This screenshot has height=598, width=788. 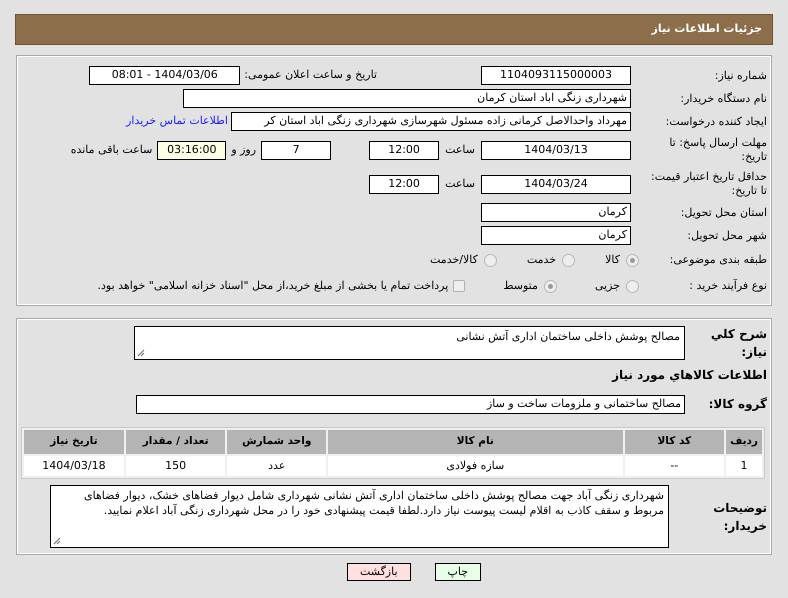 What do you see at coordinates (674, 442) in the screenshot?
I see `column-header: کد کالا` at bounding box center [674, 442].